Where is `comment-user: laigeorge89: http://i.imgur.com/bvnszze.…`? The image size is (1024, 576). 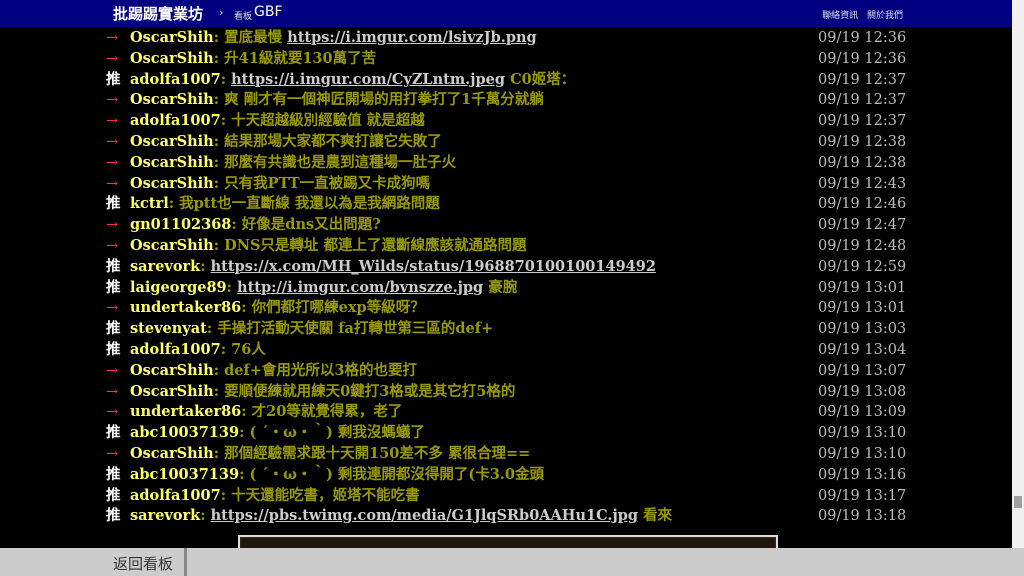 comment-user: laigeorge89: http://i.imgur.com/bvnszze.… is located at coordinates (323, 288).